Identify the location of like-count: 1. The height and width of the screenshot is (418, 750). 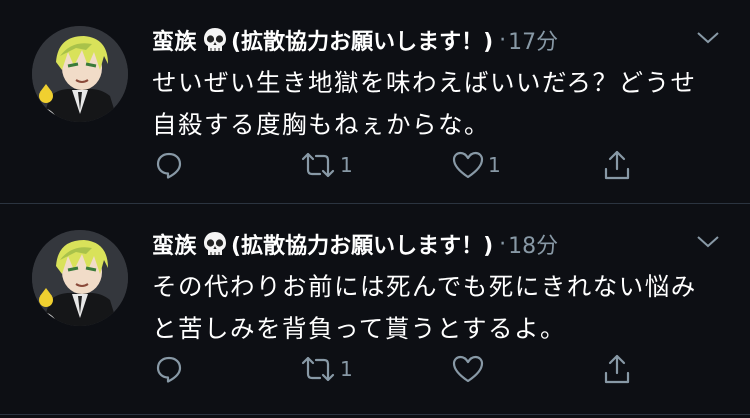
(494, 165).